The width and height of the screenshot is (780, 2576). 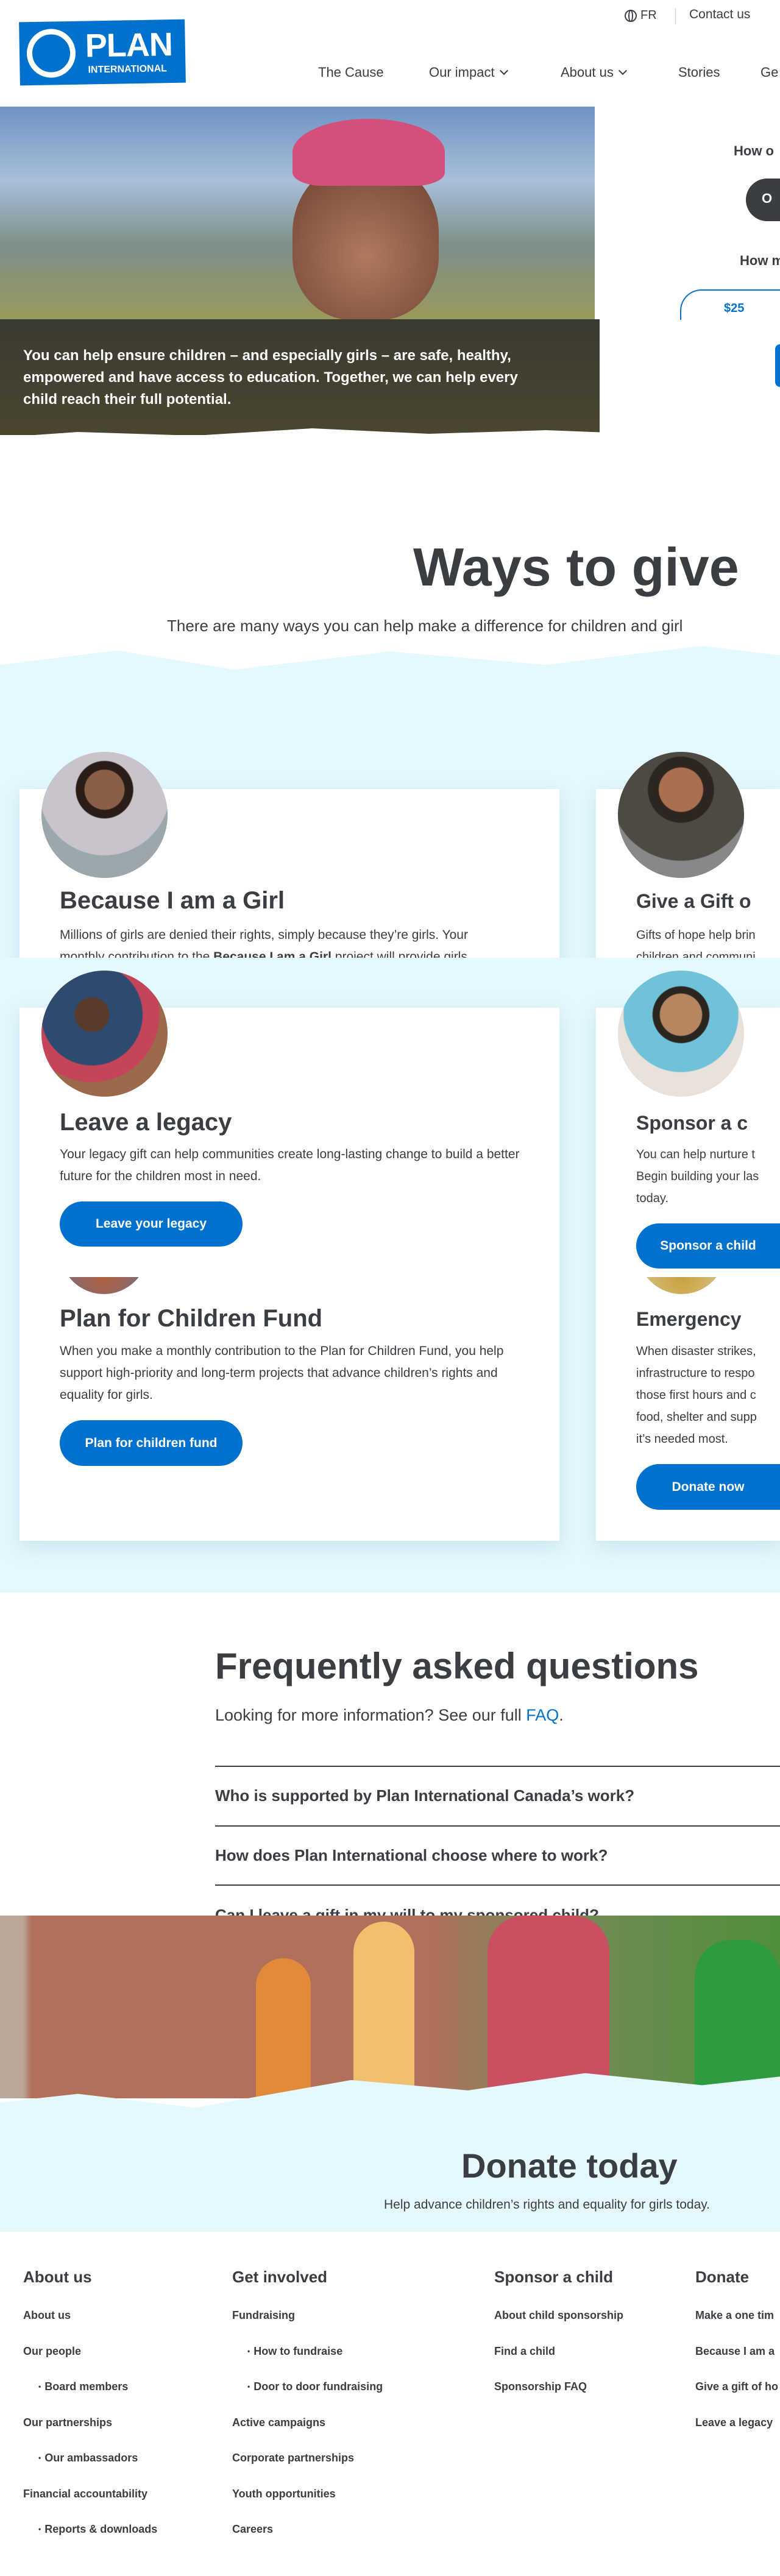 I want to click on card-body-line: today., so click(x=652, y=1198).